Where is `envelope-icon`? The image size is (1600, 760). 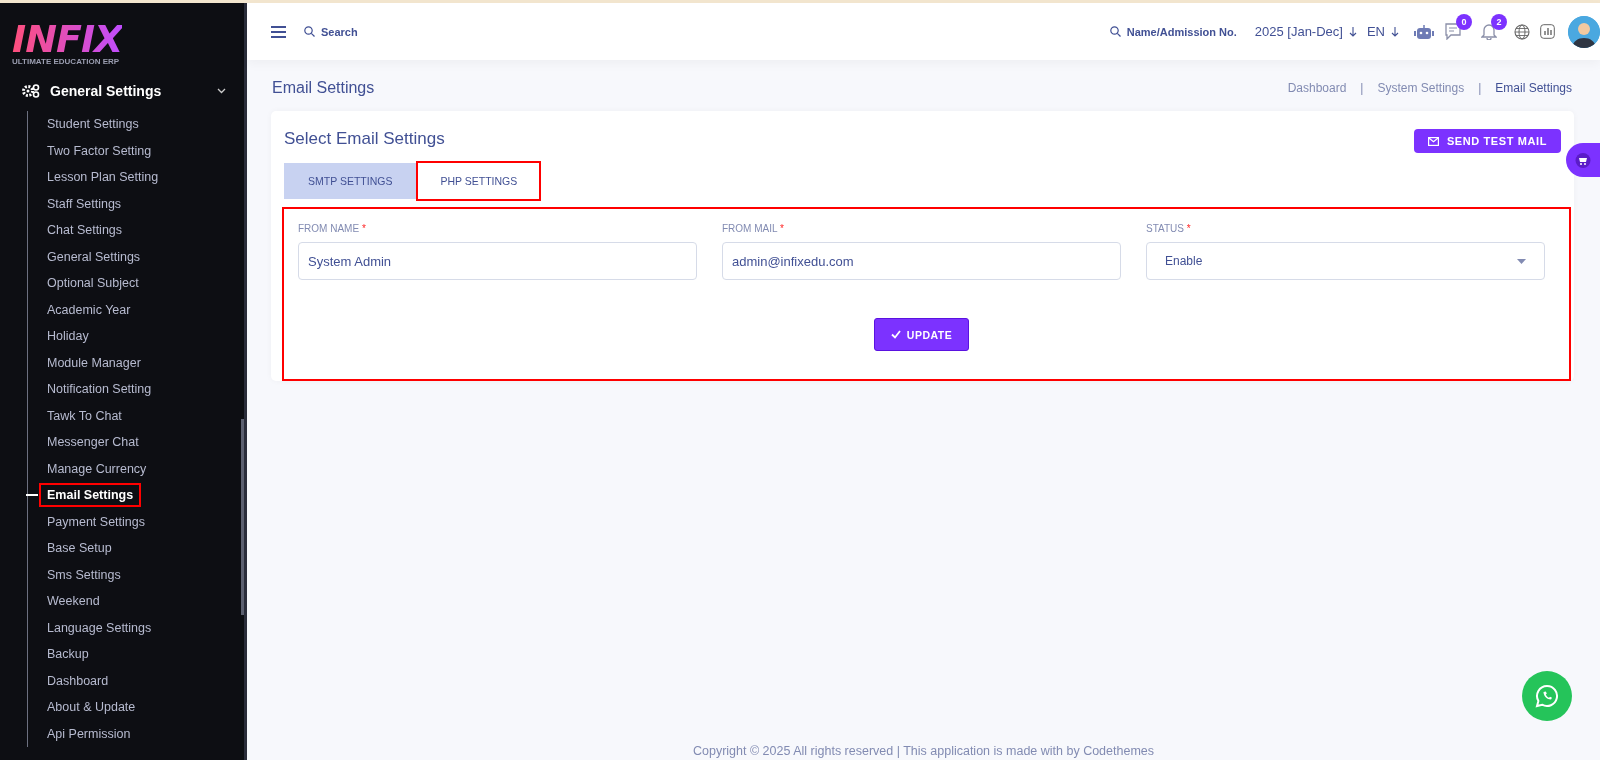 envelope-icon is located at coordinates (1433, 141).